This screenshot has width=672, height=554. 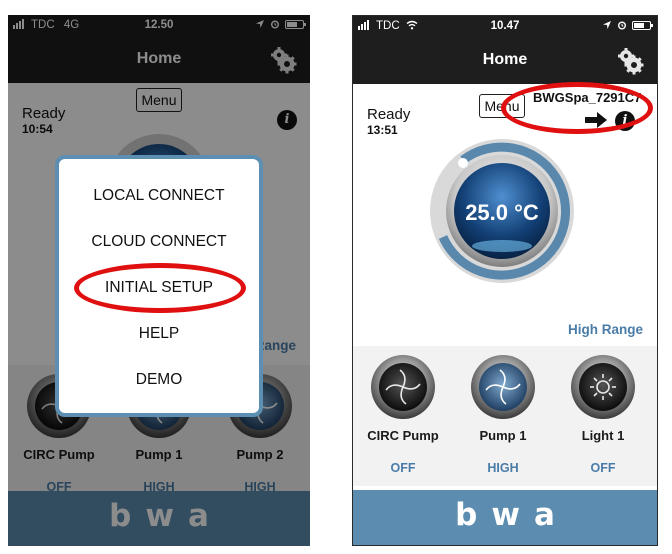 I want to click on alarm-icon, so click(x=622, y=25).